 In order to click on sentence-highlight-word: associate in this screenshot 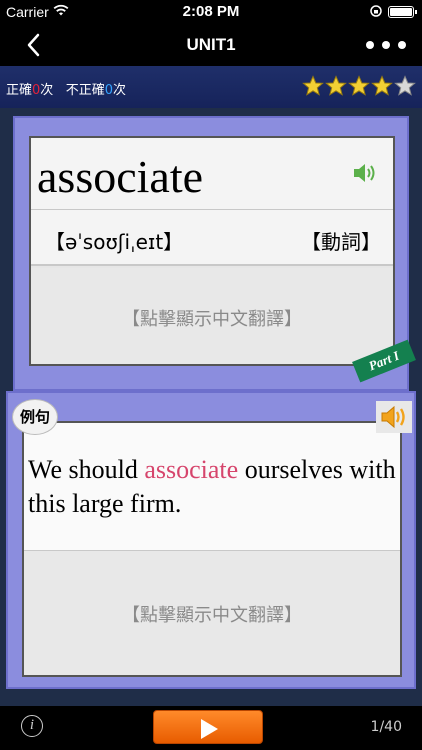, I will do `click(191, 469)`.